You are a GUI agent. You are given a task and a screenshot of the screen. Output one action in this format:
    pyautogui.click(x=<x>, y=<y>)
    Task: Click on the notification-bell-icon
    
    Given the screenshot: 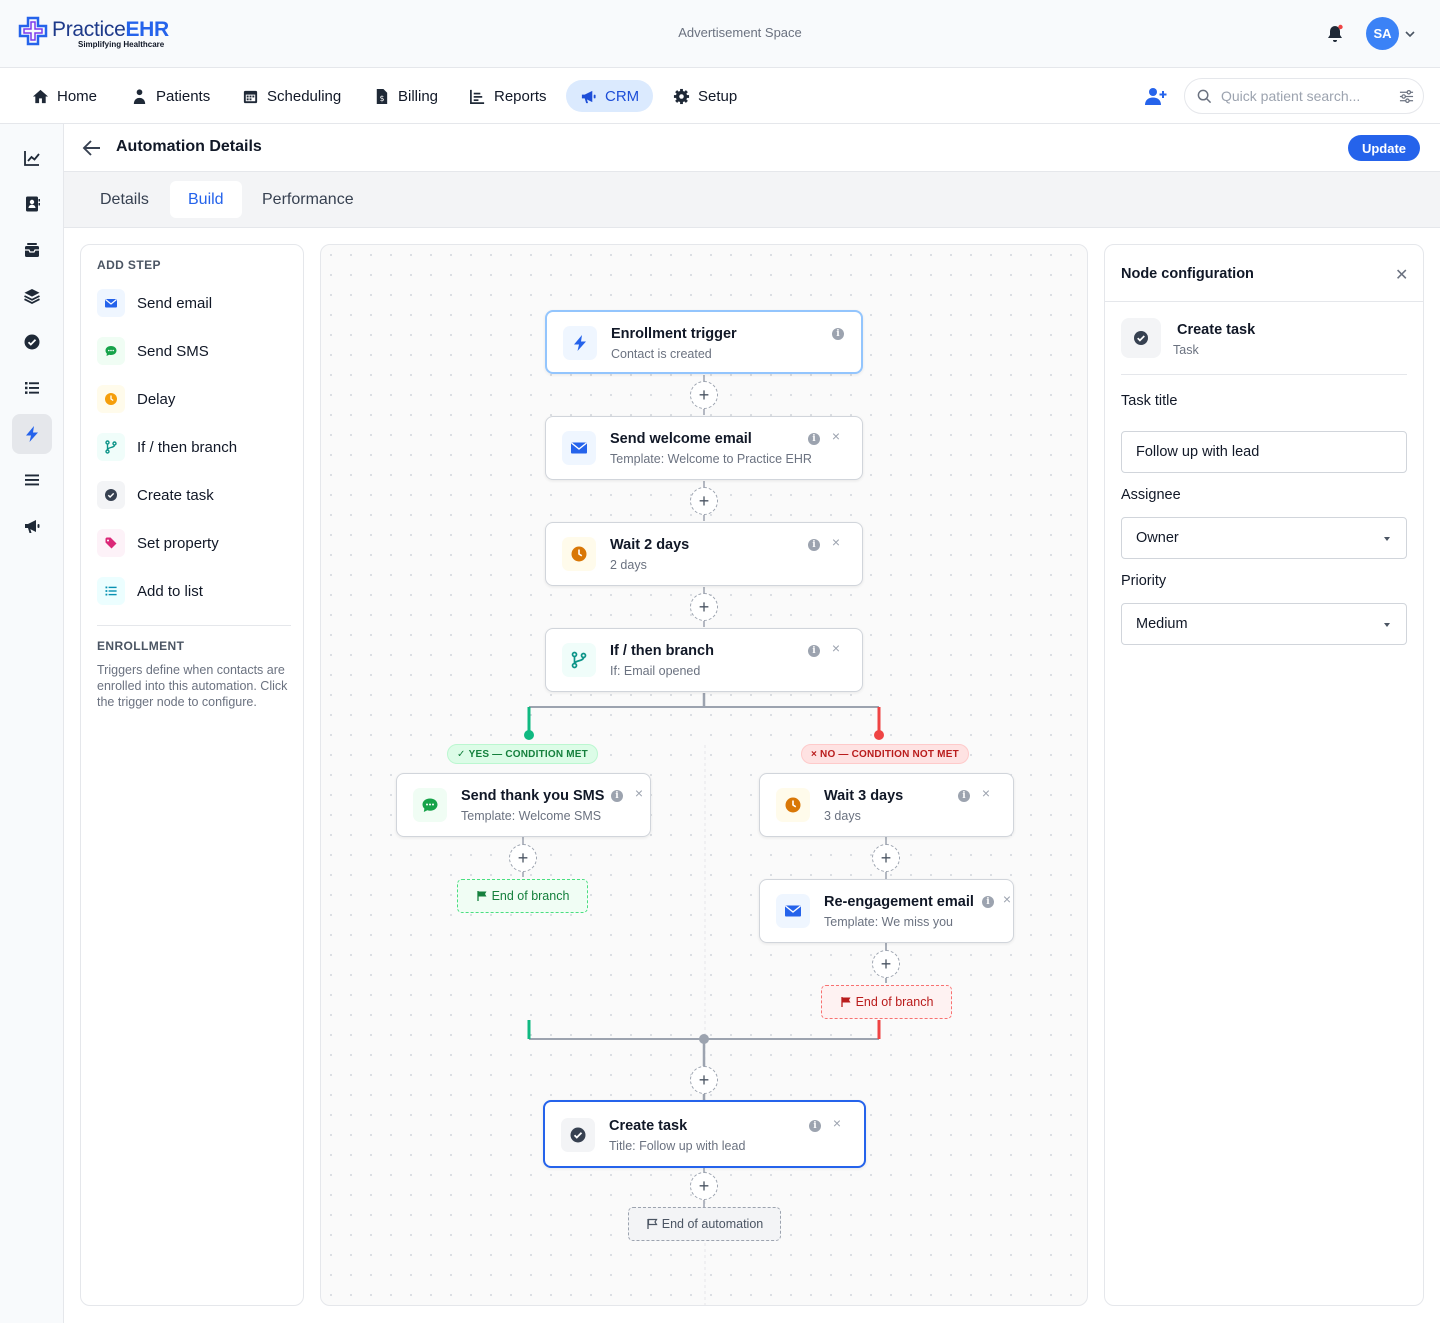 What is the action you would take?
    pyautogui.click(x=1335, y=34)
    